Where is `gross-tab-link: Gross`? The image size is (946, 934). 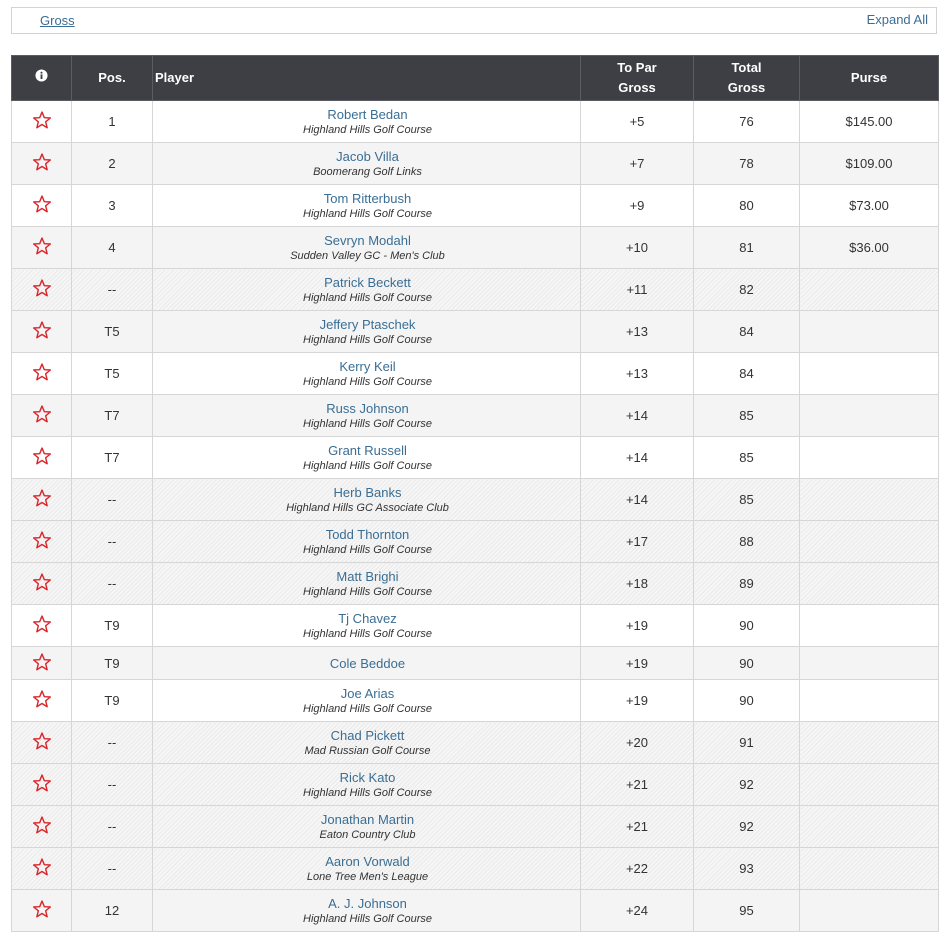 gross-tab-link: Gross is located at coordinates (57, 20).